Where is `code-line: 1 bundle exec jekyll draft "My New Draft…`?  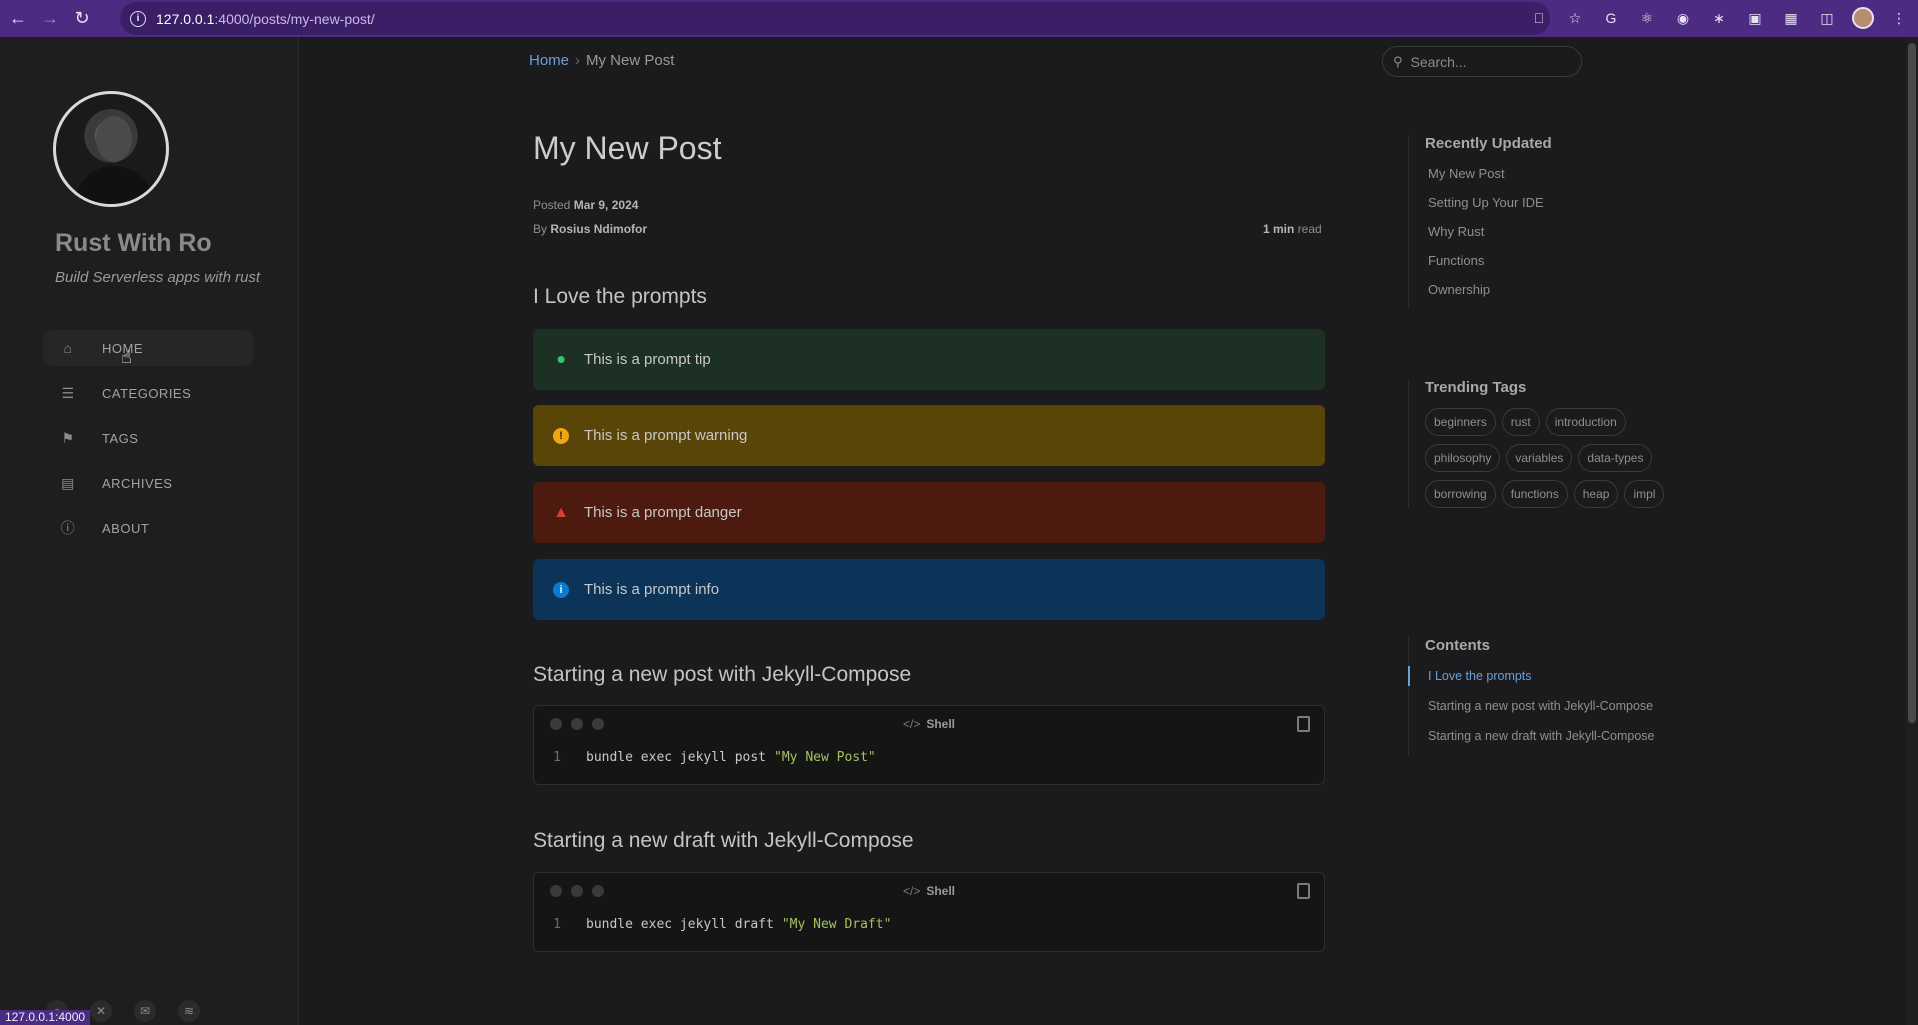
code-line: 1 bundle exec jekyll draft "My New Draft… is located at coordinates (929, 924).